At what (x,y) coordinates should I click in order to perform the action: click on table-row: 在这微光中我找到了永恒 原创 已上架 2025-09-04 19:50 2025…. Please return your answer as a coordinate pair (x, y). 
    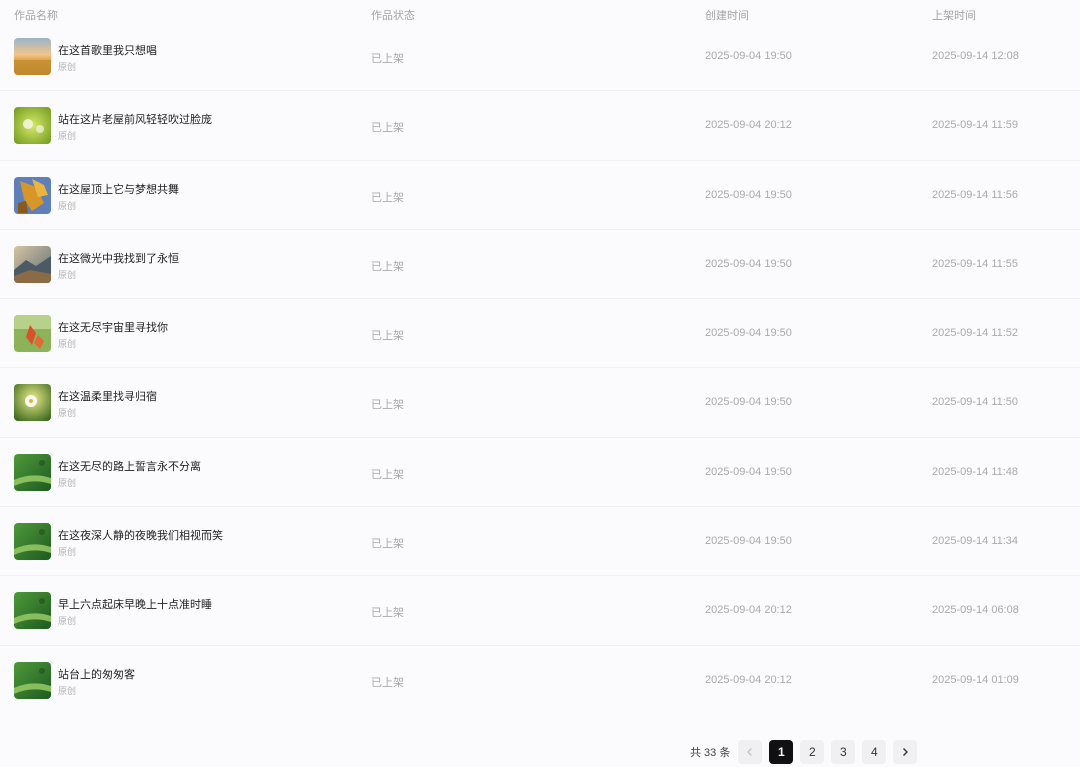
    Looking at the image, I should click on (540, 265).